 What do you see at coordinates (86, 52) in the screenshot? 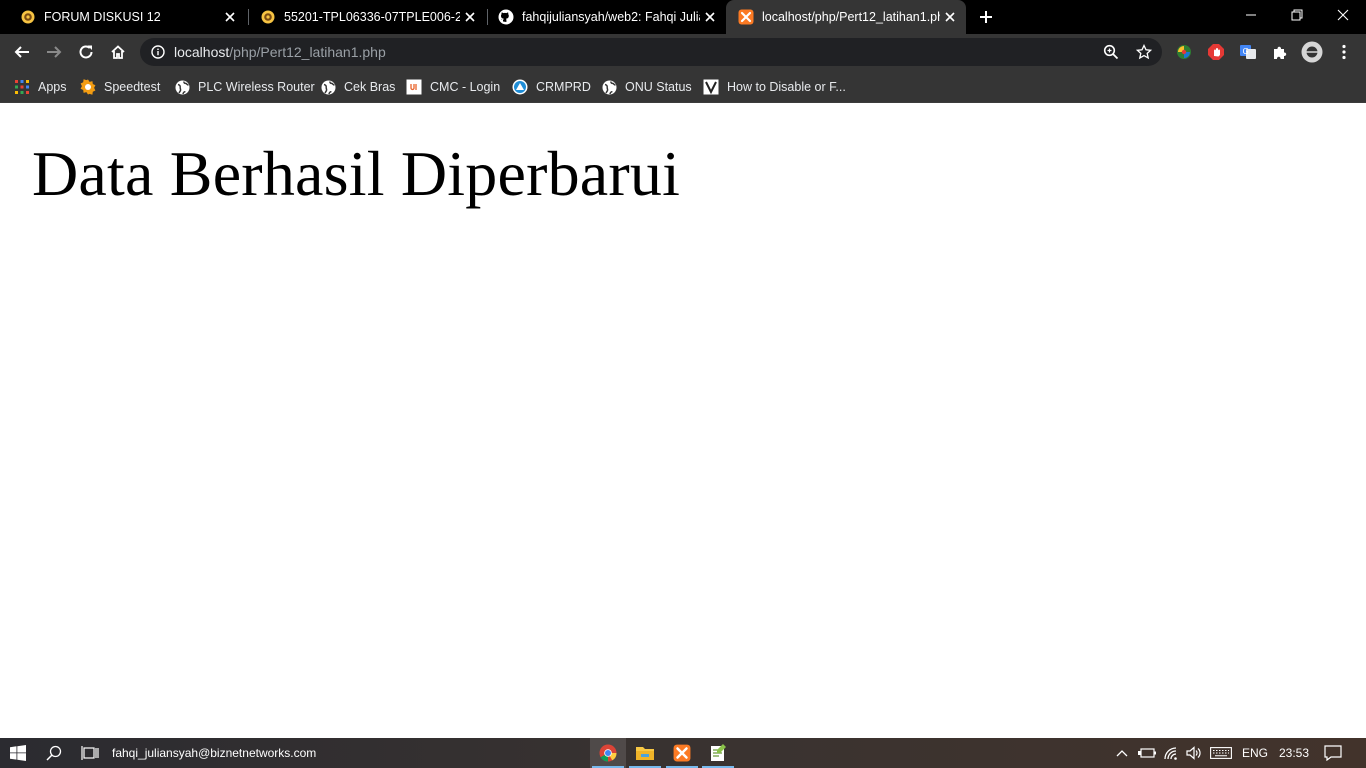
I see `reload-button` at bounding box center [86, 52].